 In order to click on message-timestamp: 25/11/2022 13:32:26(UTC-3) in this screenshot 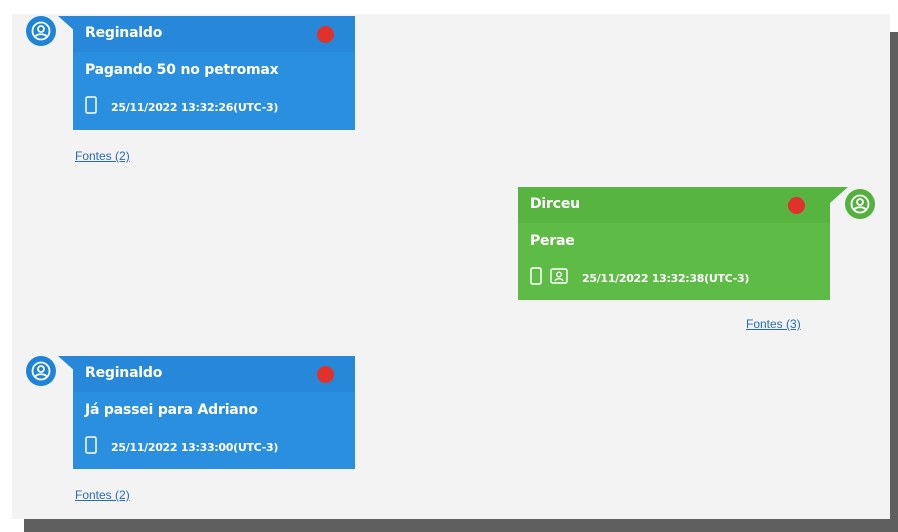, I will do `click(195, 107)`.